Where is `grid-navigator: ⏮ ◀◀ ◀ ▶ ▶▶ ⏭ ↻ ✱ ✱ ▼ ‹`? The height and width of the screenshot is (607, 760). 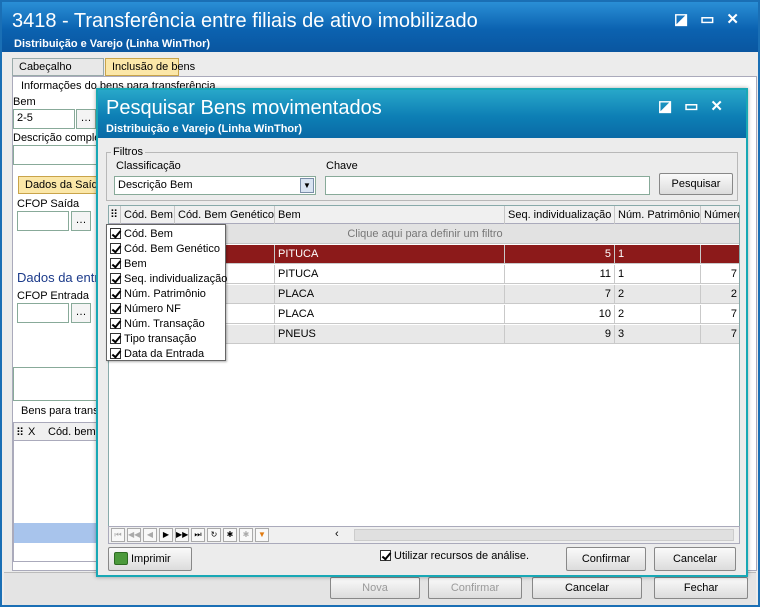
grid-navigator: ⏮ ◀◀ ◀ ▶ ▶▶ ⏭ ↻ ✱ ✱ ▼ ‹ is located at coordinates (424, 535).